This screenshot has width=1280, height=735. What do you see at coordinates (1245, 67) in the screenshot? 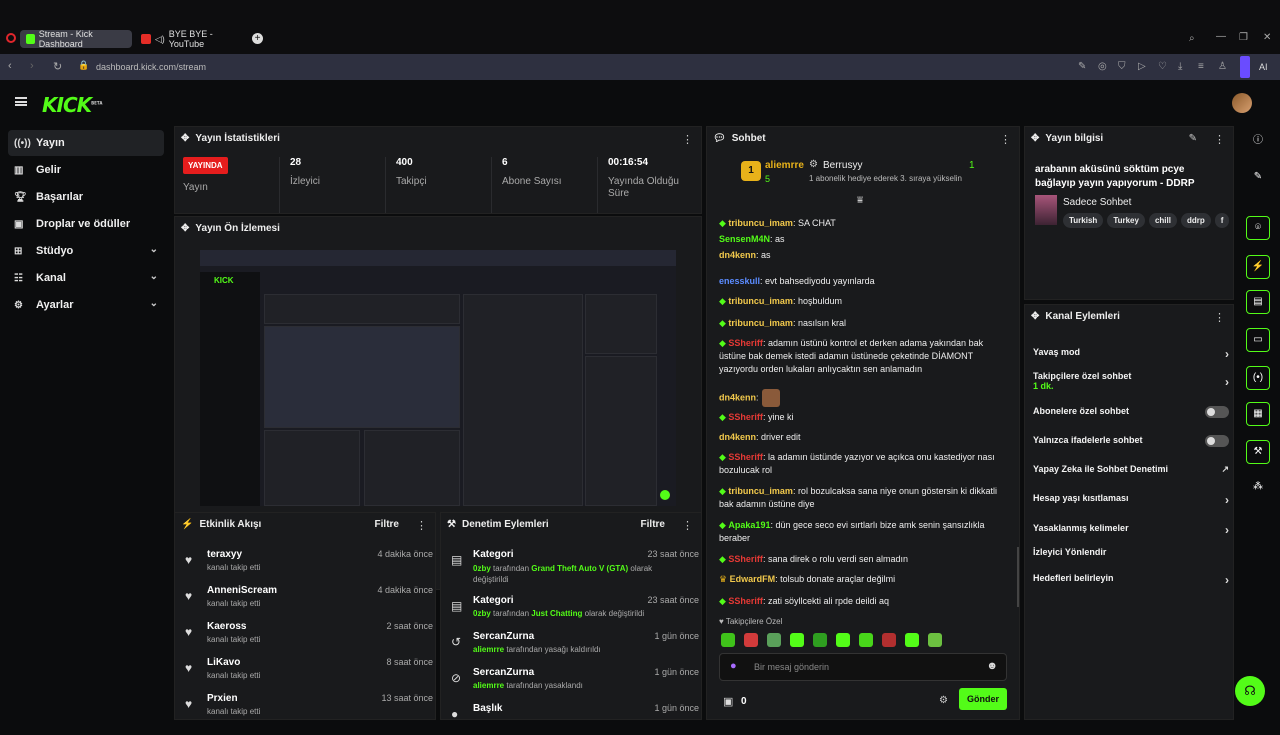
I see `ai-button` at bounding box center [1245, 67].